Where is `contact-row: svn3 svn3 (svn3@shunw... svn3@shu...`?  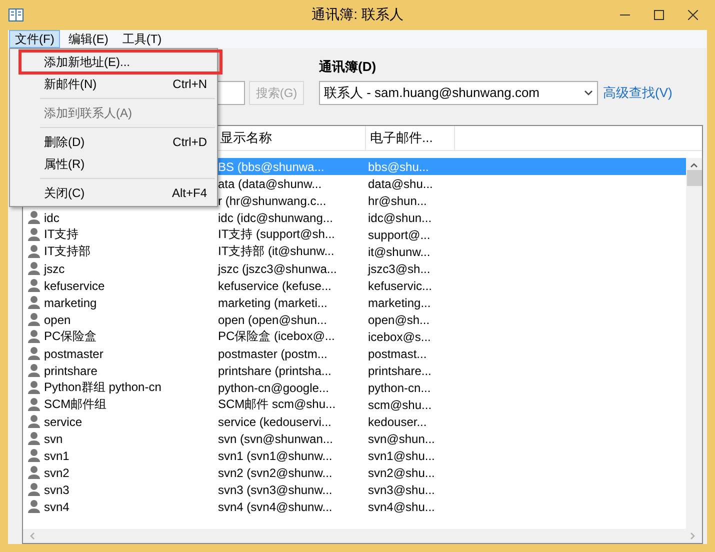
contact-row: svn3 svn3 (svn3@shunw... svn3@shu... is located at coordinates (354, 489).